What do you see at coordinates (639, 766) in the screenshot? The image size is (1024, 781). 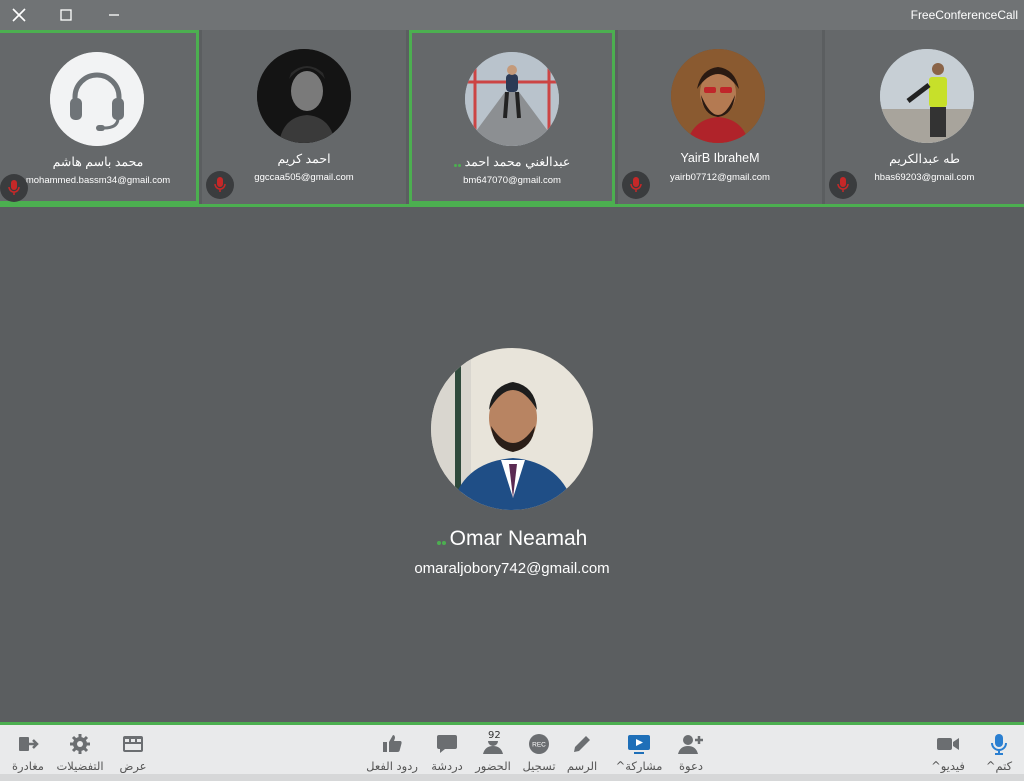 I see `share-label: ^مشاركة` at bounding box center [639, 766].